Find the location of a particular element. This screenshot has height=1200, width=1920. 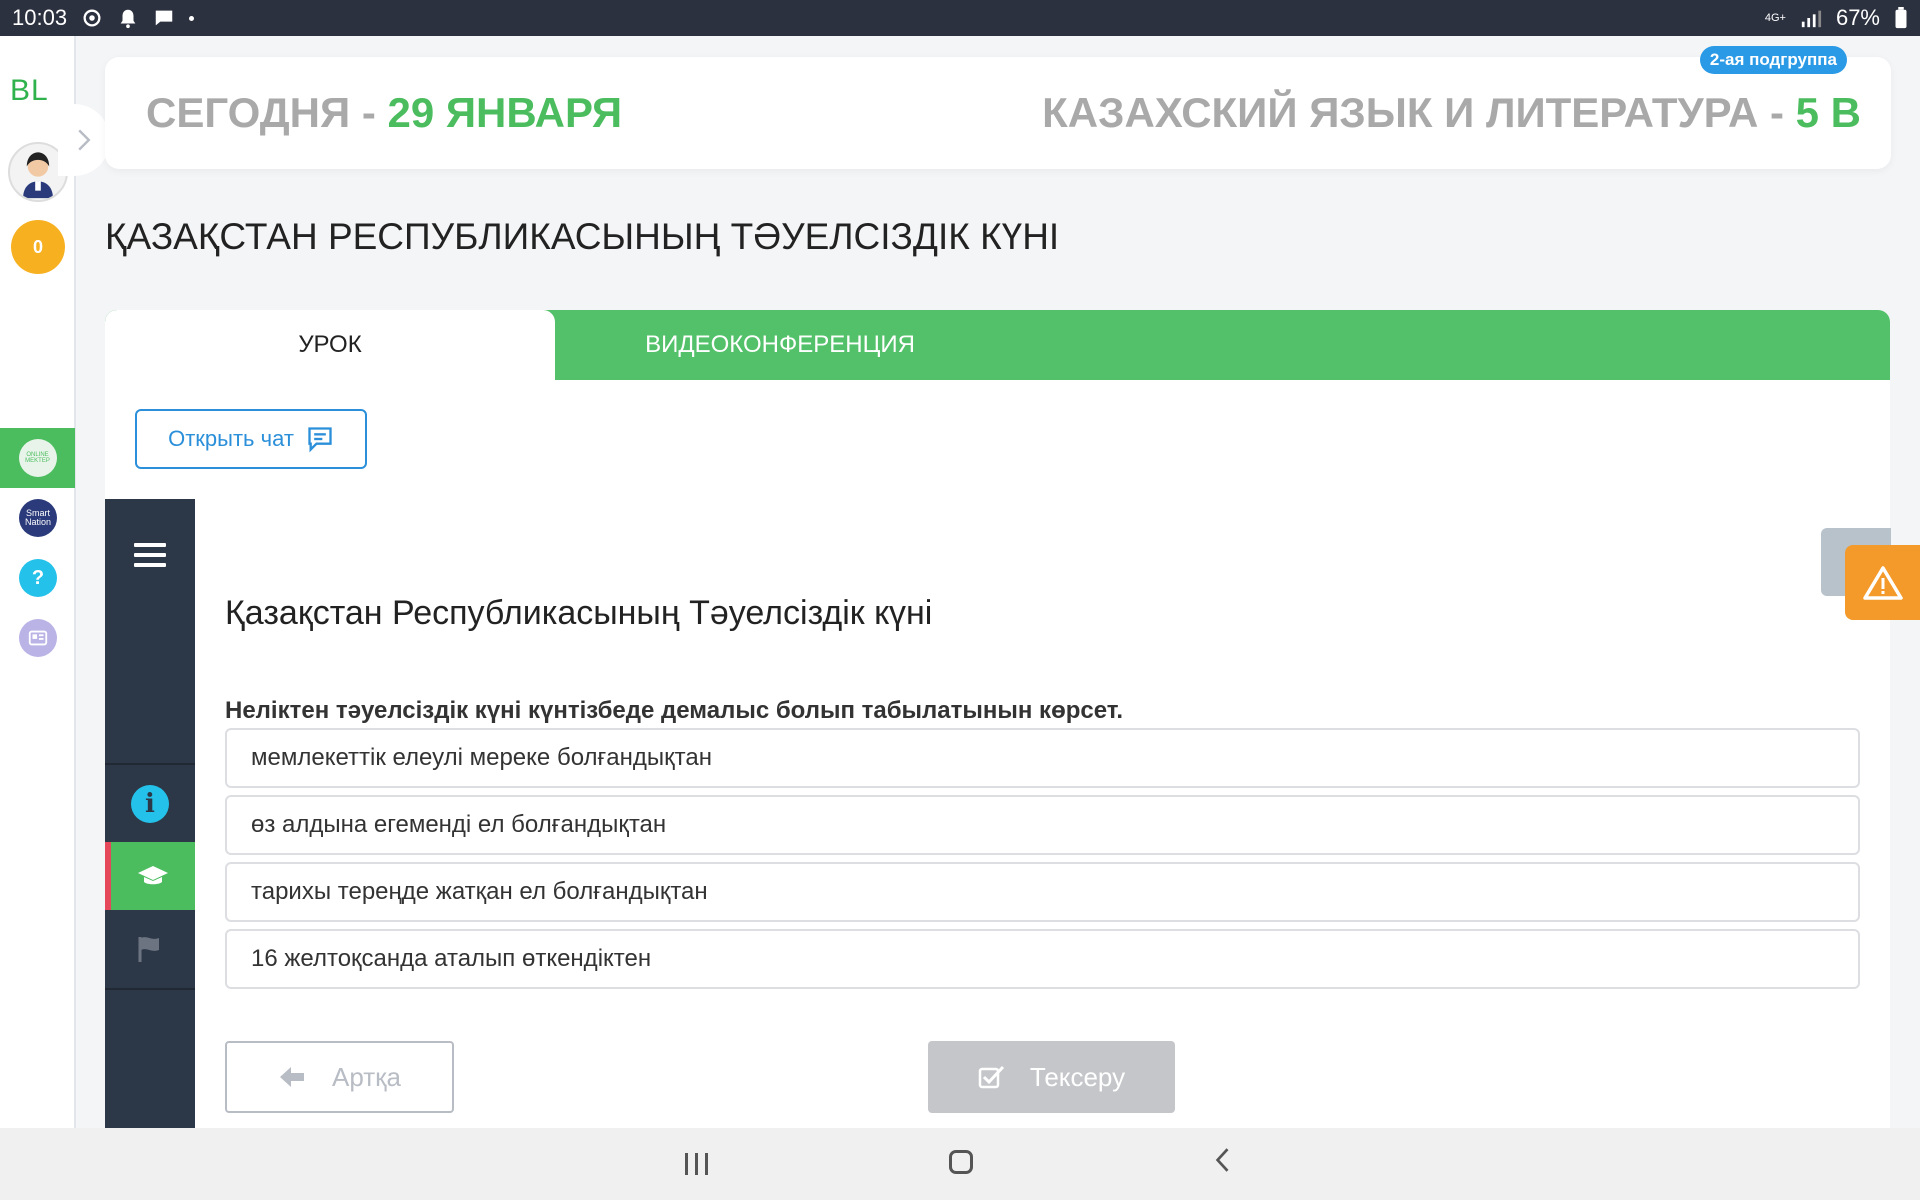

more-notifications-dot is located at coordinates (192, 18).